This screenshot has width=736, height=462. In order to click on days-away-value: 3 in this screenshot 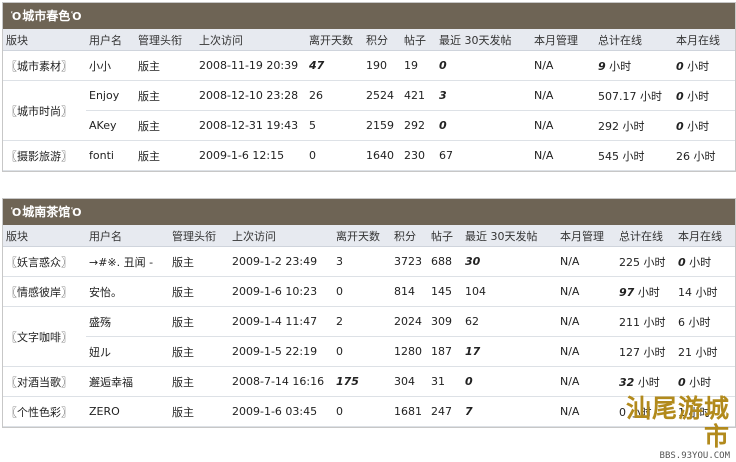, I will do `click(339, 261)`.